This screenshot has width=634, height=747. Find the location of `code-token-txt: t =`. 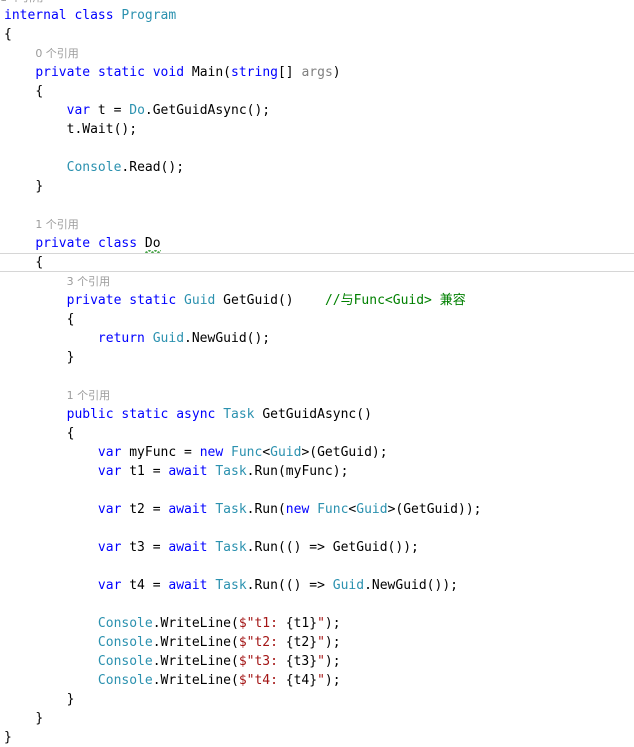

code-token-txt: t = is located at coordinates (110, 110).